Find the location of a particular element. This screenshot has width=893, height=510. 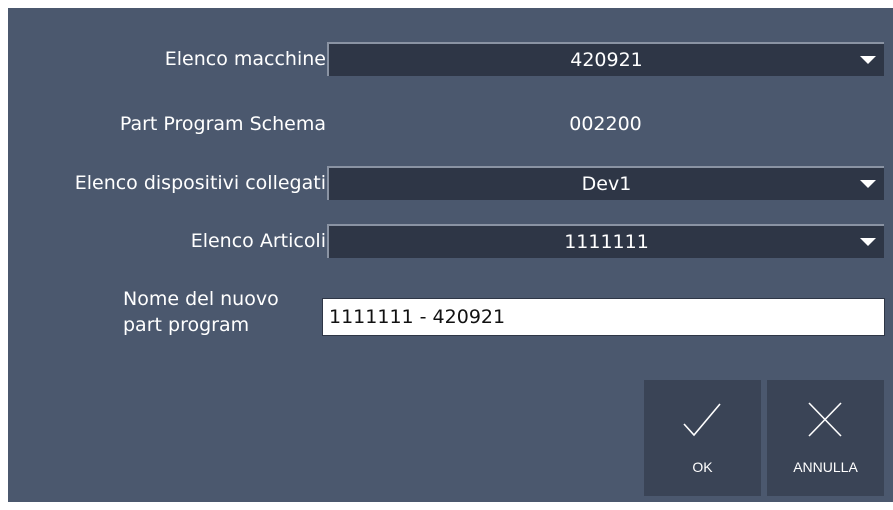

machine-list-dropdown: 420921 is located at coordinates (605, 59).